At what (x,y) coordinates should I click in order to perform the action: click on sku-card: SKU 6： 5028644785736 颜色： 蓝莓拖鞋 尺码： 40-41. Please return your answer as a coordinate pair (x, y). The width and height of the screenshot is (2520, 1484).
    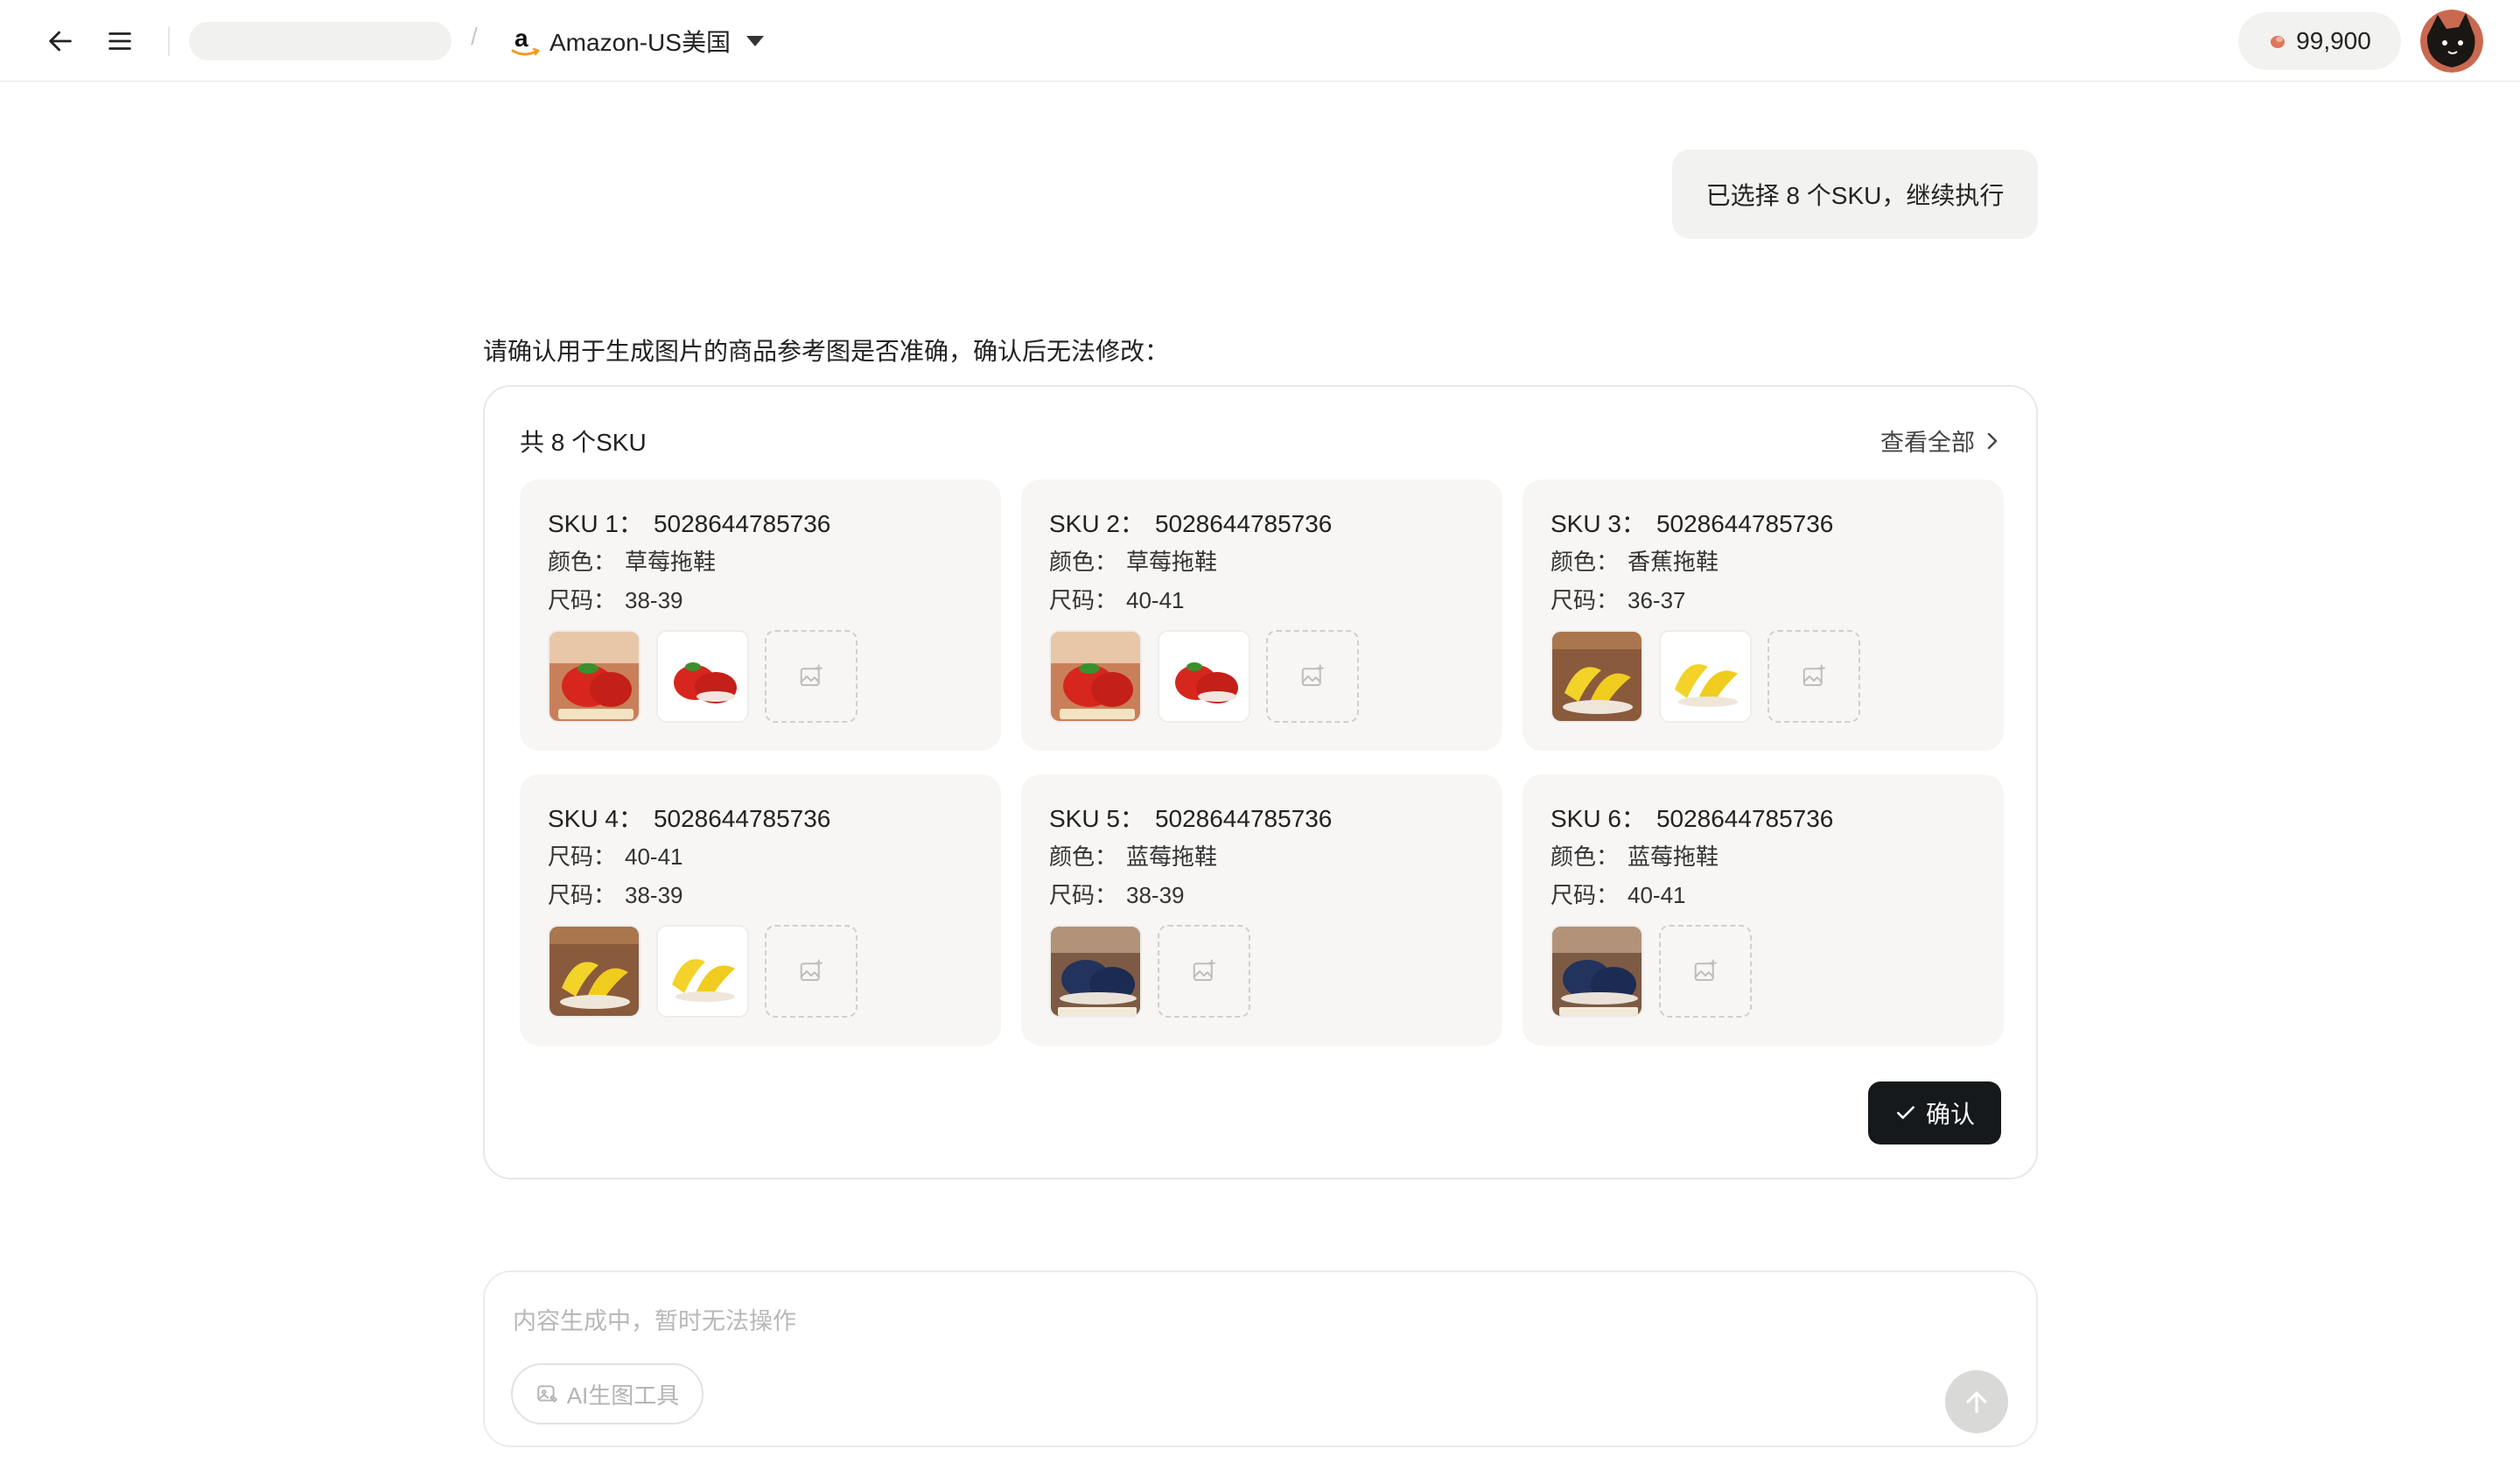
    Looking at the image, I should click on (1763, 910).